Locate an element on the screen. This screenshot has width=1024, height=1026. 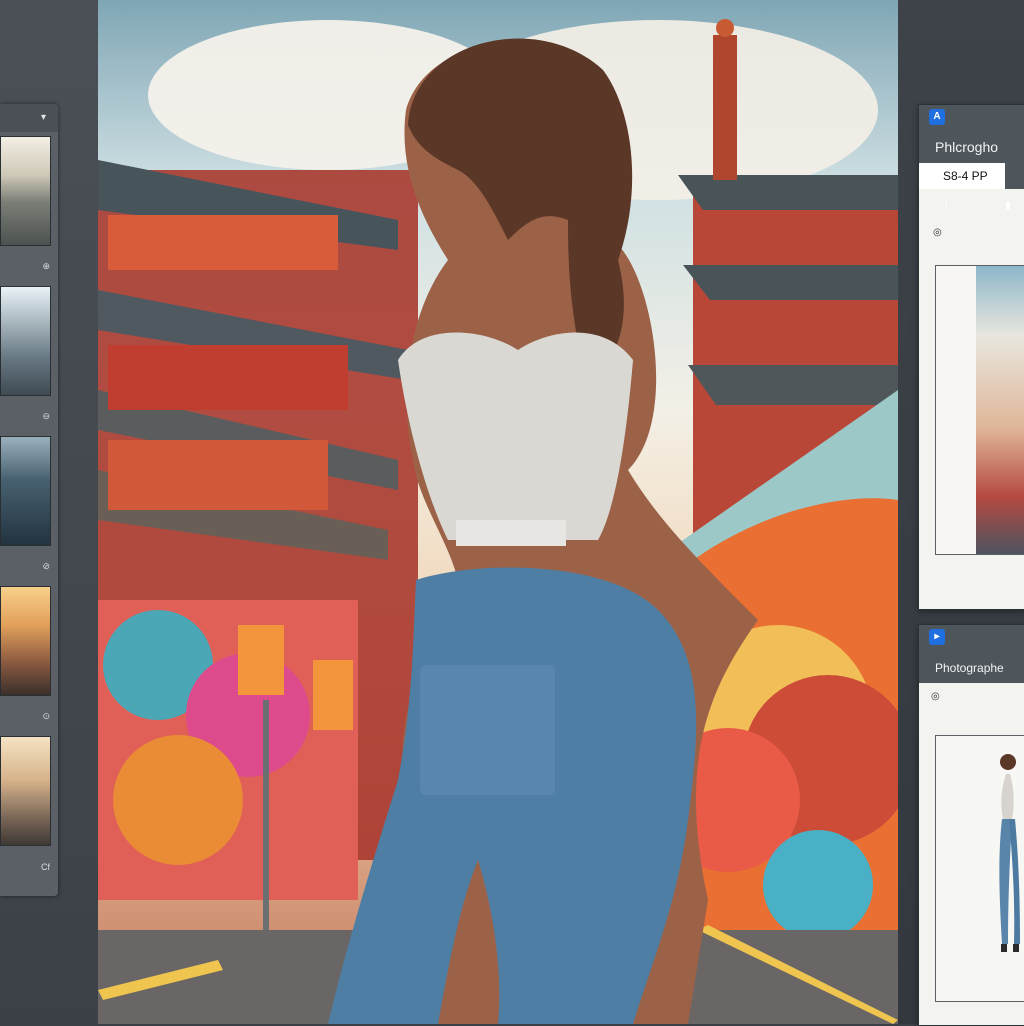
preview-image is located at coordinates (1000, 410).